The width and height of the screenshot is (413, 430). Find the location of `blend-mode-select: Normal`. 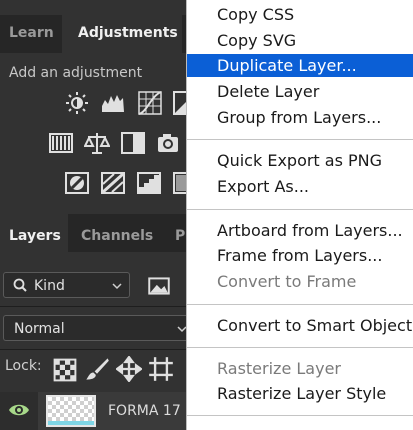

blend-mode-select: Normal is located at coordinates (98, 328).